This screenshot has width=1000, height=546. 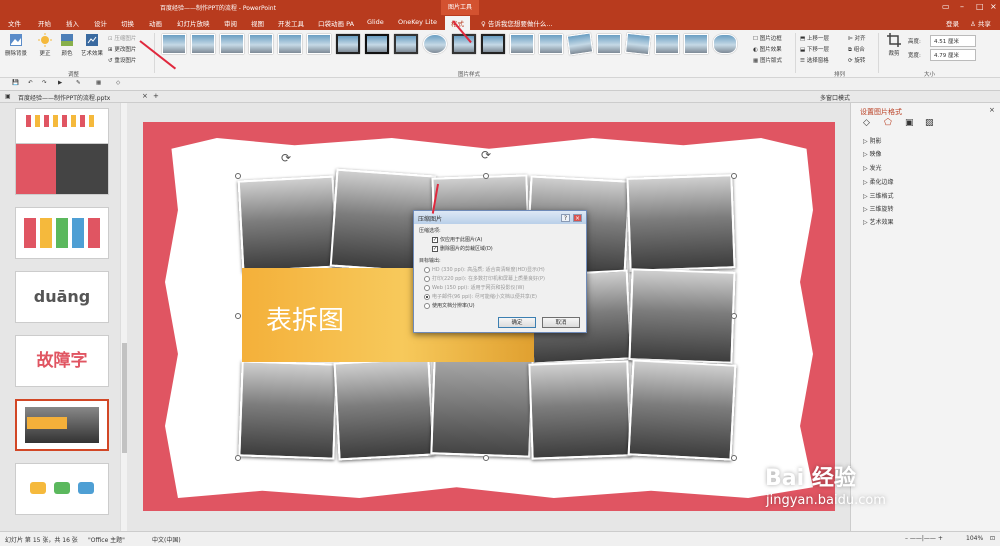 What do you see at coordinates (124, 398) in the screenshot?
I see `scrollbar-thumb` at bounding box center [124, 398].